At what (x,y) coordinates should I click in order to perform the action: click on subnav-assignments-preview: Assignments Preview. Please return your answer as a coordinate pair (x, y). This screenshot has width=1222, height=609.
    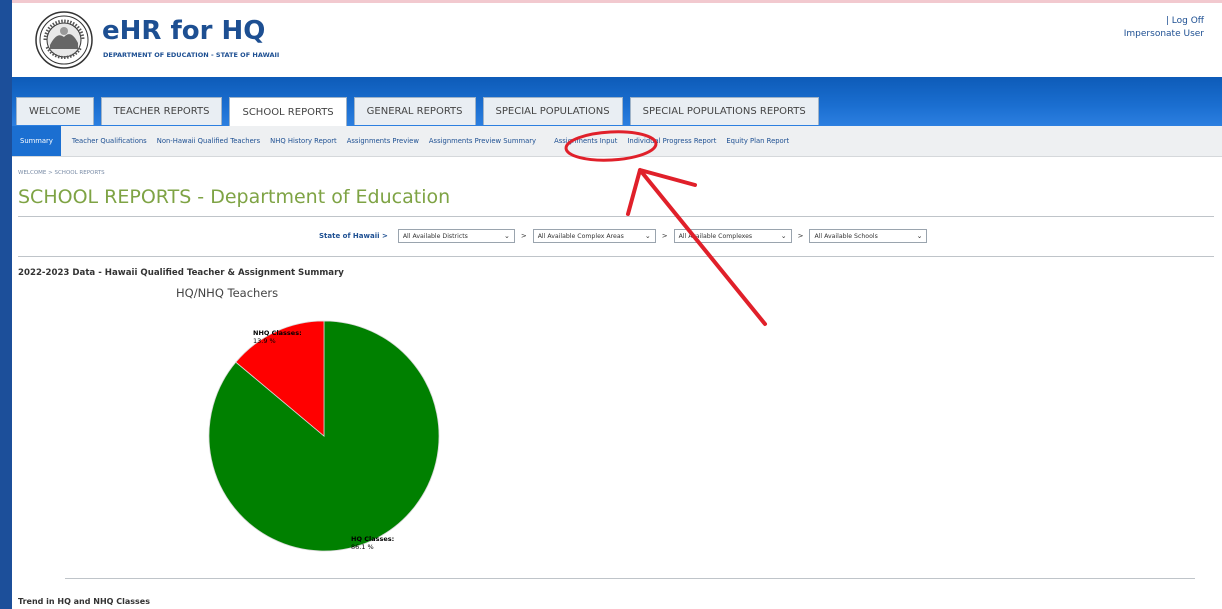
    Looking at the image, I should click on (383, 141).